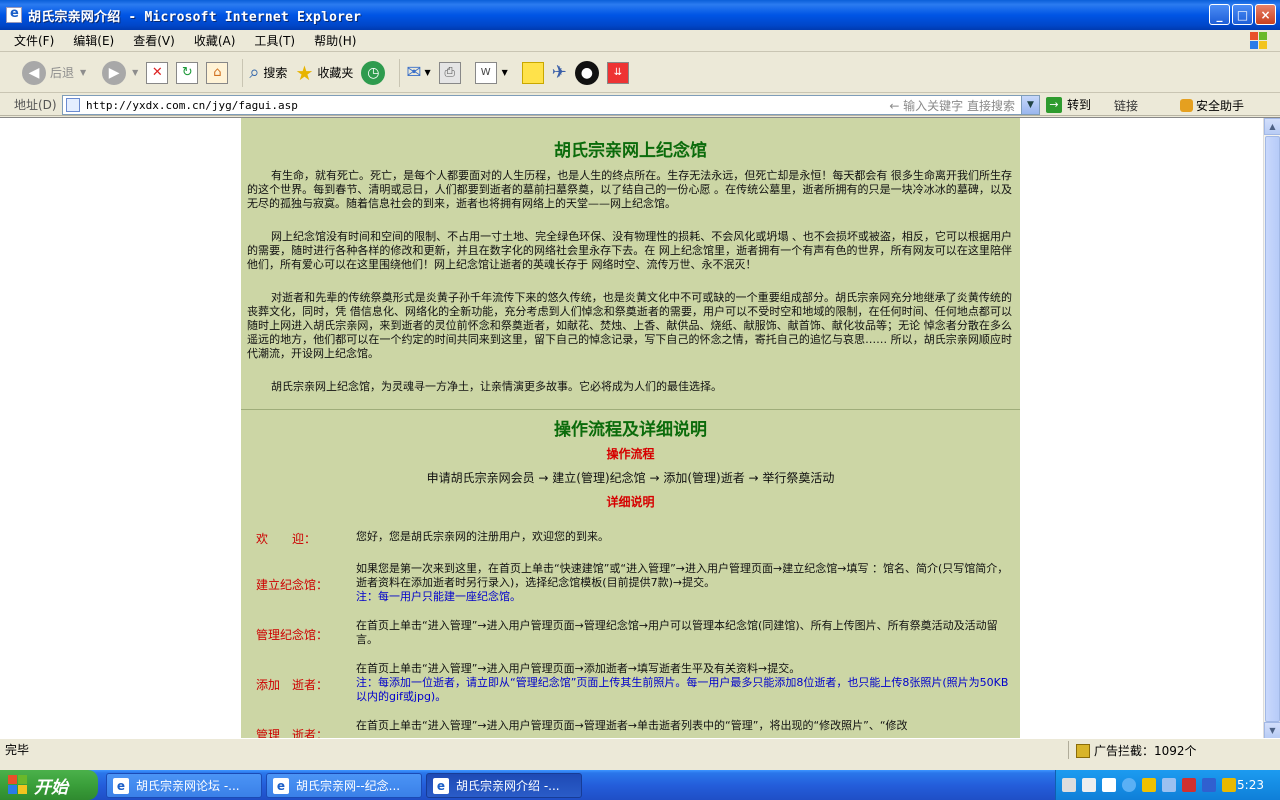 This screenshot has width=1280, height=800. I want to click on minimize-button: _, so click(1219, 14).